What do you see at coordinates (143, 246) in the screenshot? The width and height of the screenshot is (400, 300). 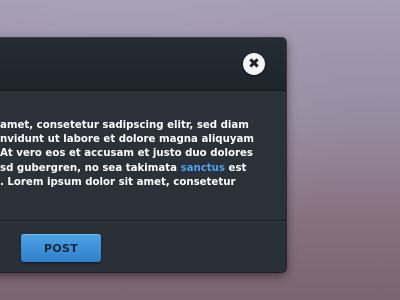 I see `modal-footer: POST` at bounding box center [143, 246].